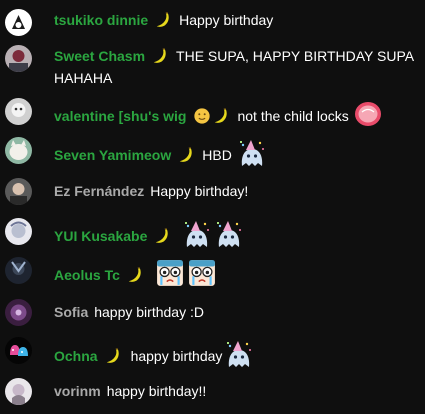 This screenshot has height=414, width=425. Describe the element at coordinates (156, 391) in the screenshot. I see `message-text: happy birthday!!` at that location.